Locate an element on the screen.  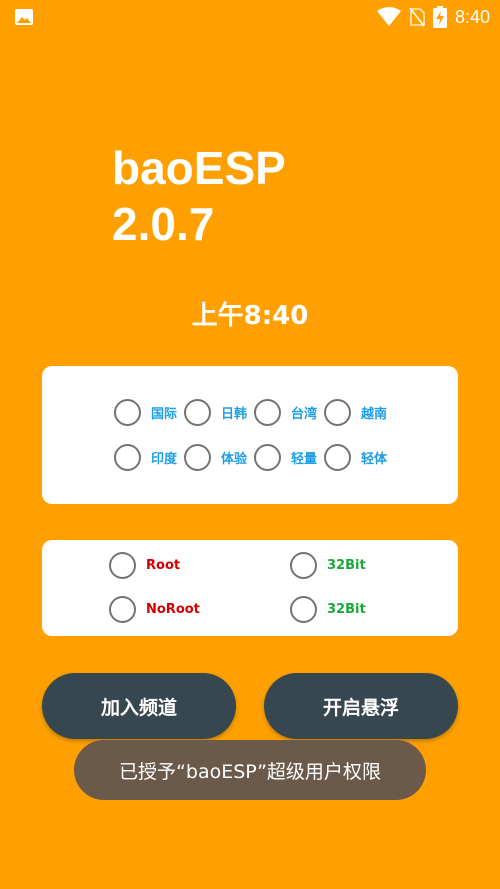
radio-root: Root is located at coordinates (144, 565).